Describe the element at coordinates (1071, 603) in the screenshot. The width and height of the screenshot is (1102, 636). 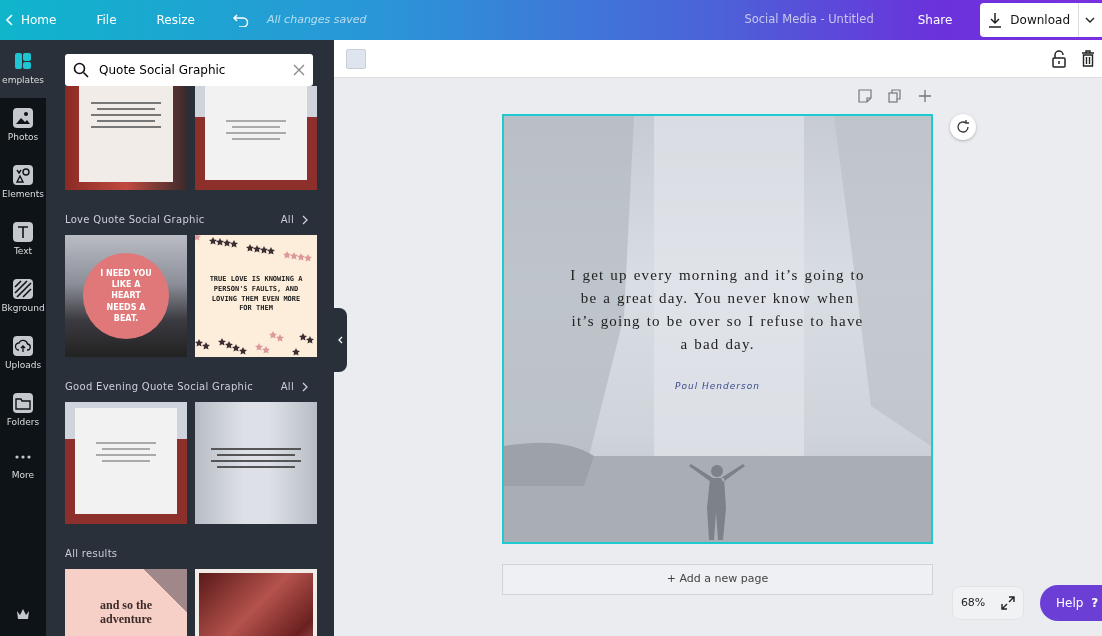
I see `help-button: Help ?` at that location.